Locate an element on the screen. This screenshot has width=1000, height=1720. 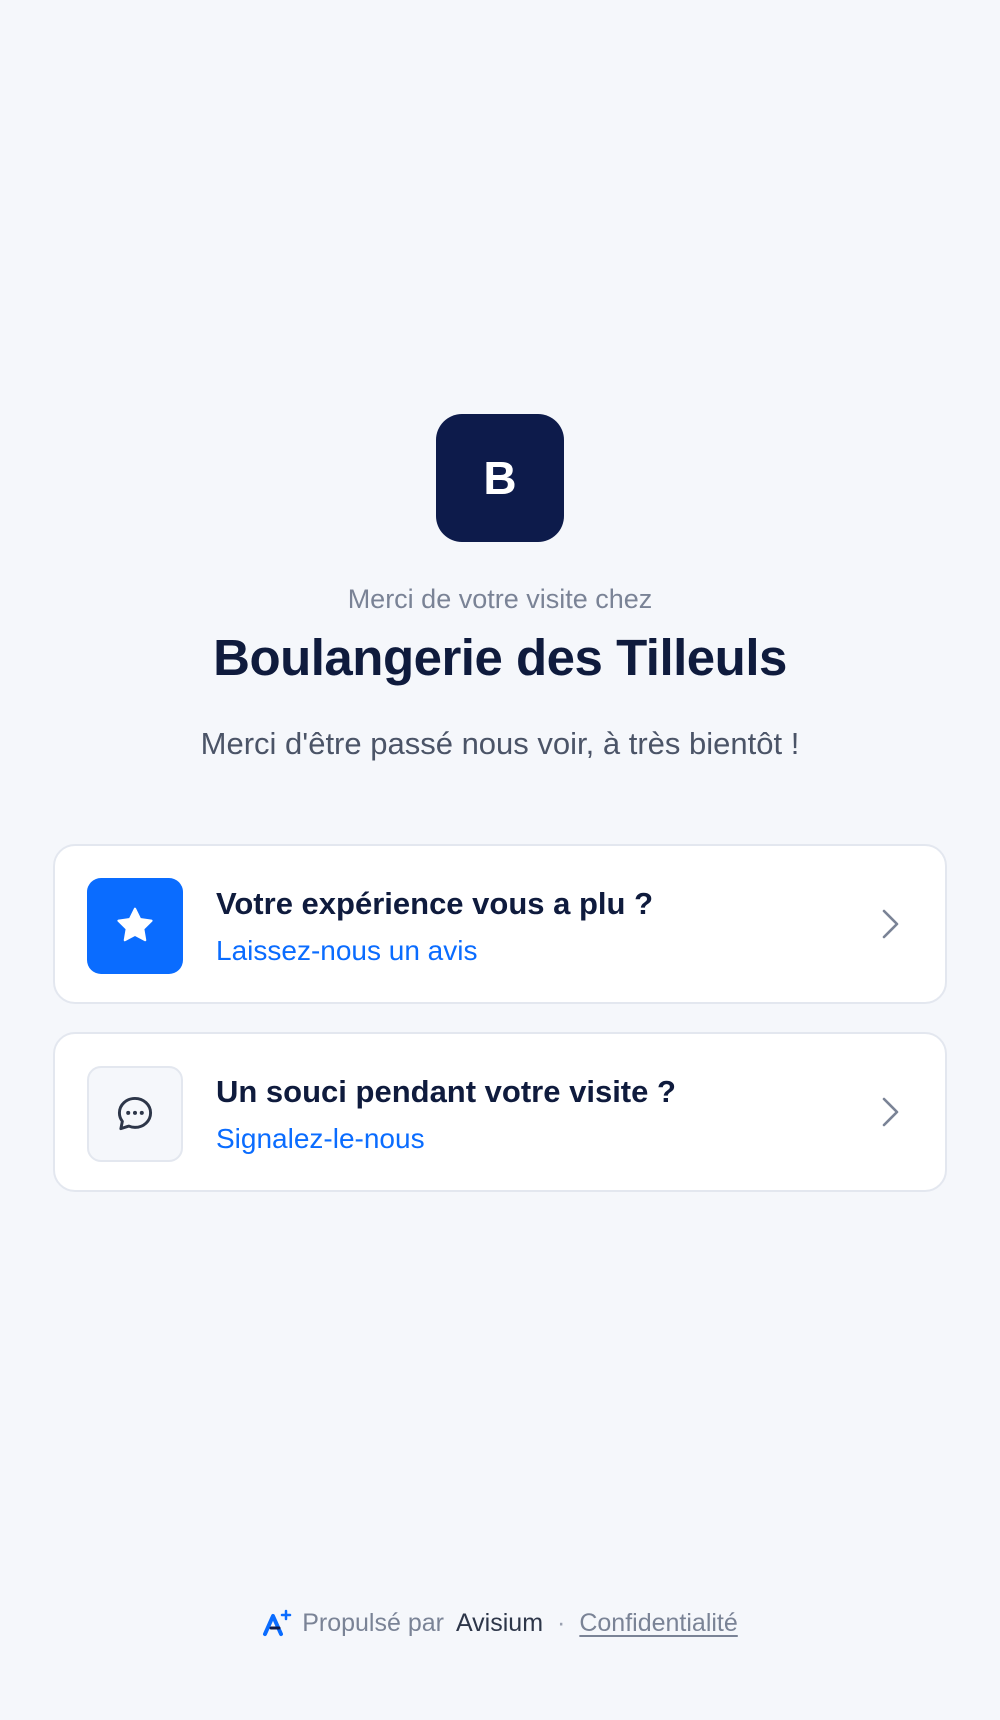
thank-you-eyebrow: Merci de votre visite chez is located at coordinates (500, 599).